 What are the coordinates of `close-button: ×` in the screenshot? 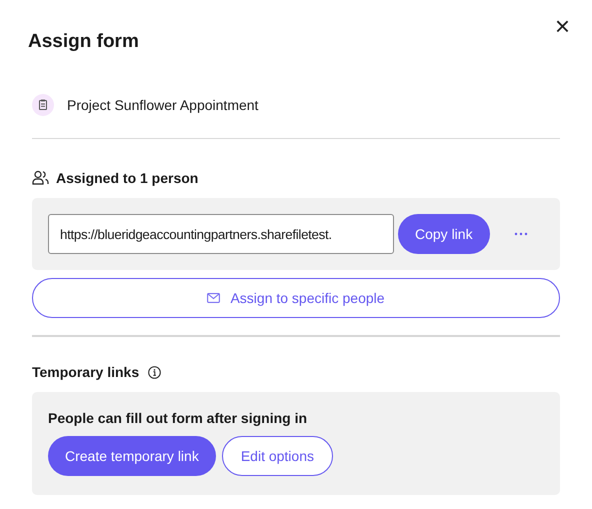 It's located at (562, 26).